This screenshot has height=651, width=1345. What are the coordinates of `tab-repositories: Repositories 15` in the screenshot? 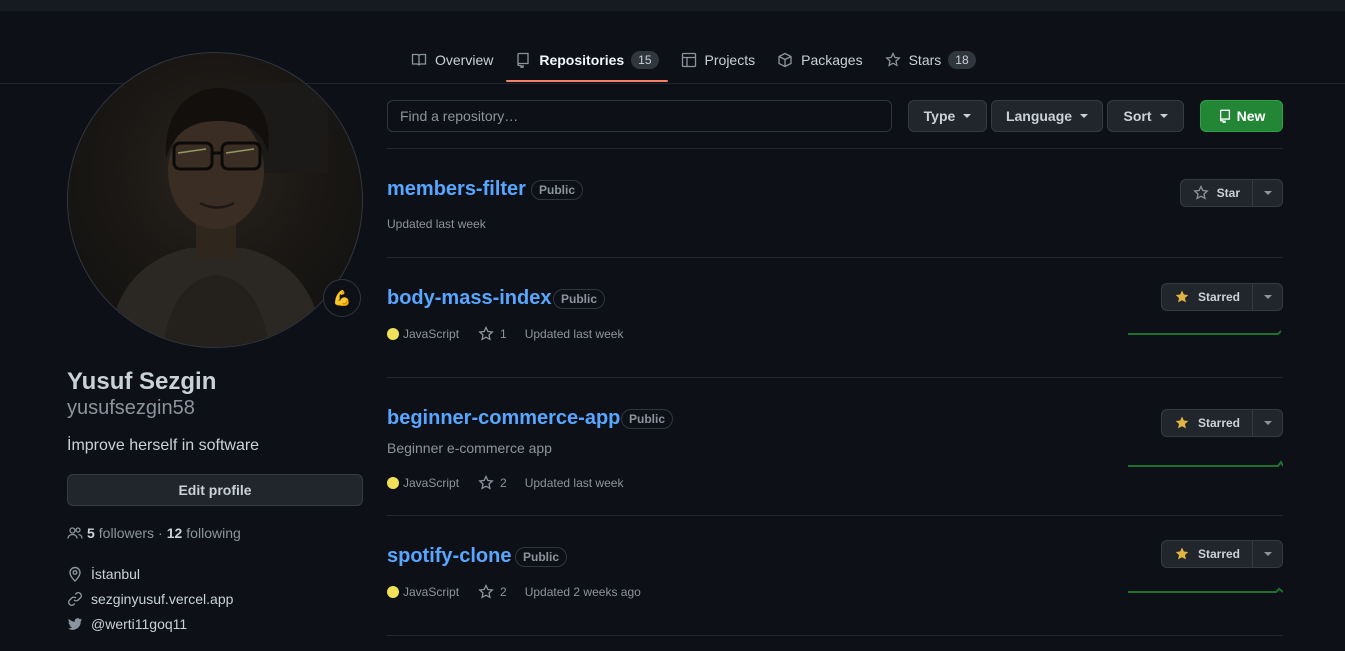 It's located at (586, 61).